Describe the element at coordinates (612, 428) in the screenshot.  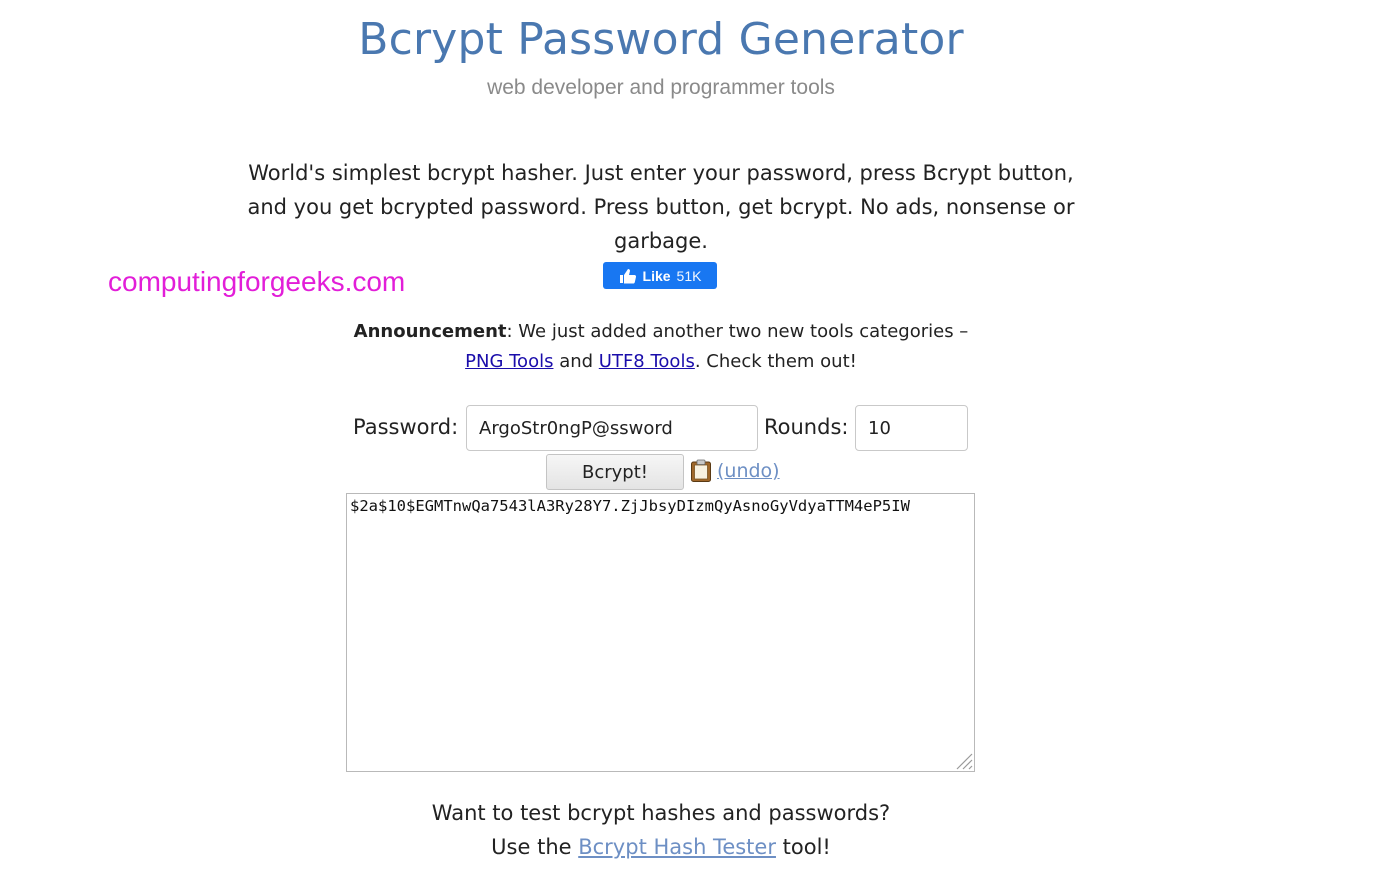
I see `password-input` at that location.